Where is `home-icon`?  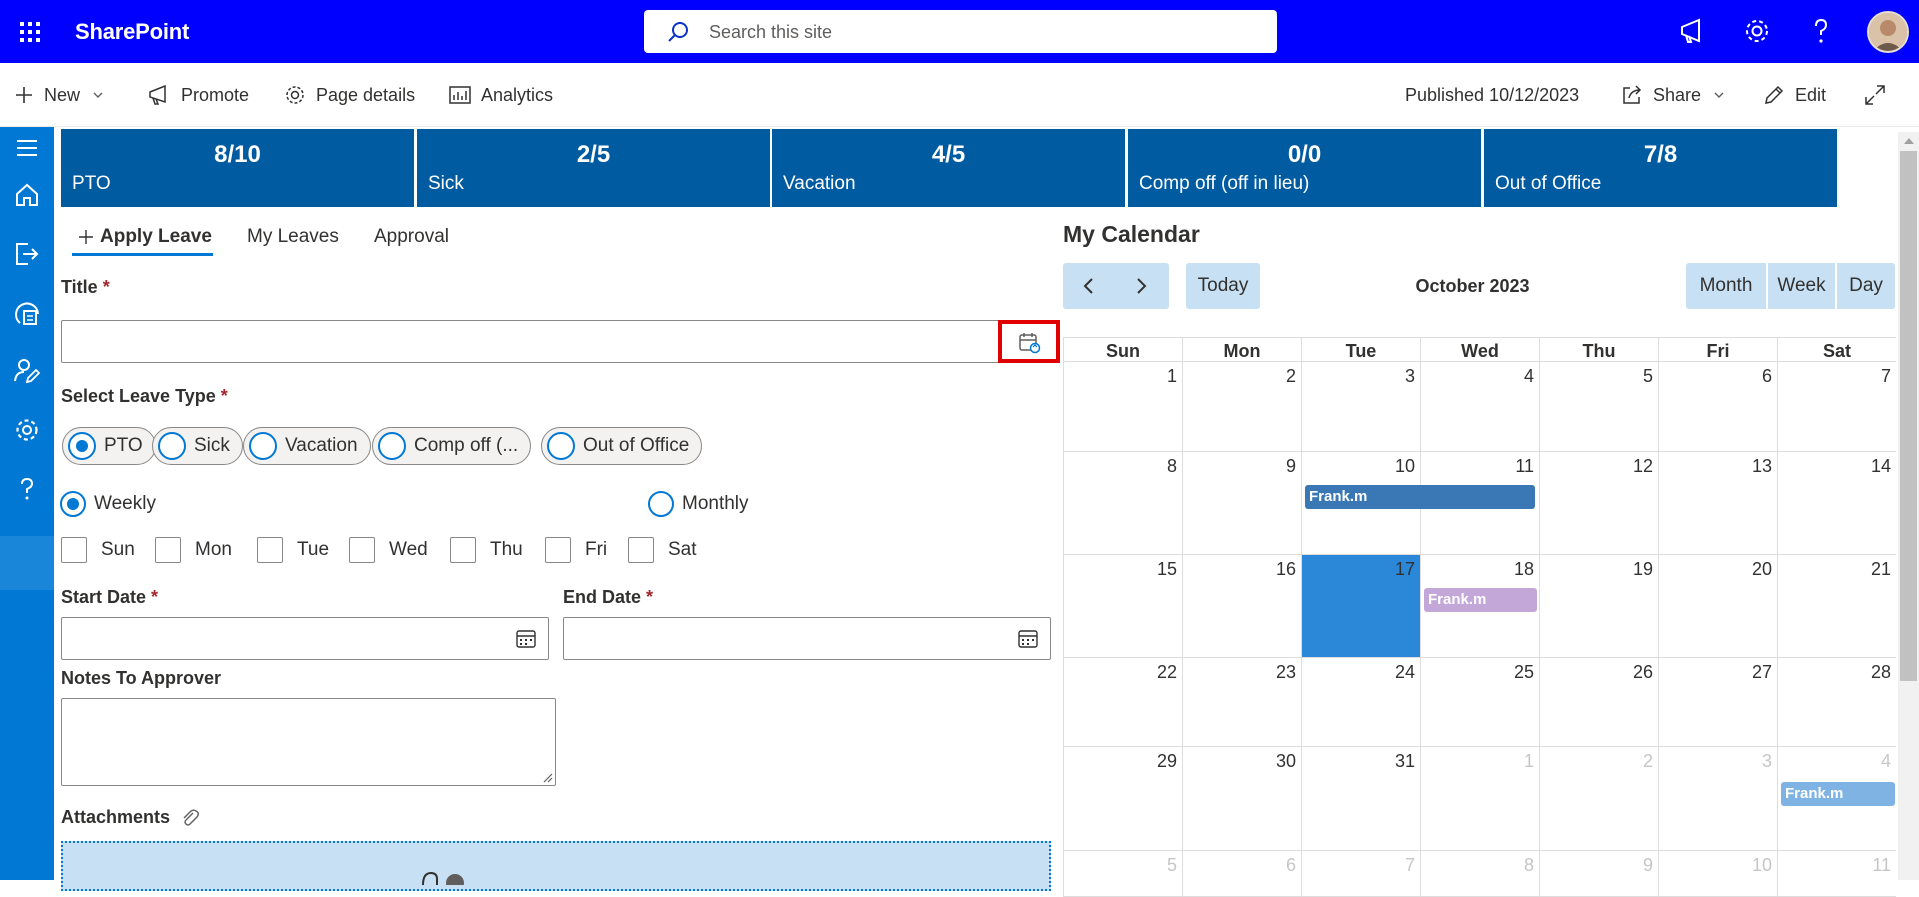
home-icon is located at coordinates (27, 195).